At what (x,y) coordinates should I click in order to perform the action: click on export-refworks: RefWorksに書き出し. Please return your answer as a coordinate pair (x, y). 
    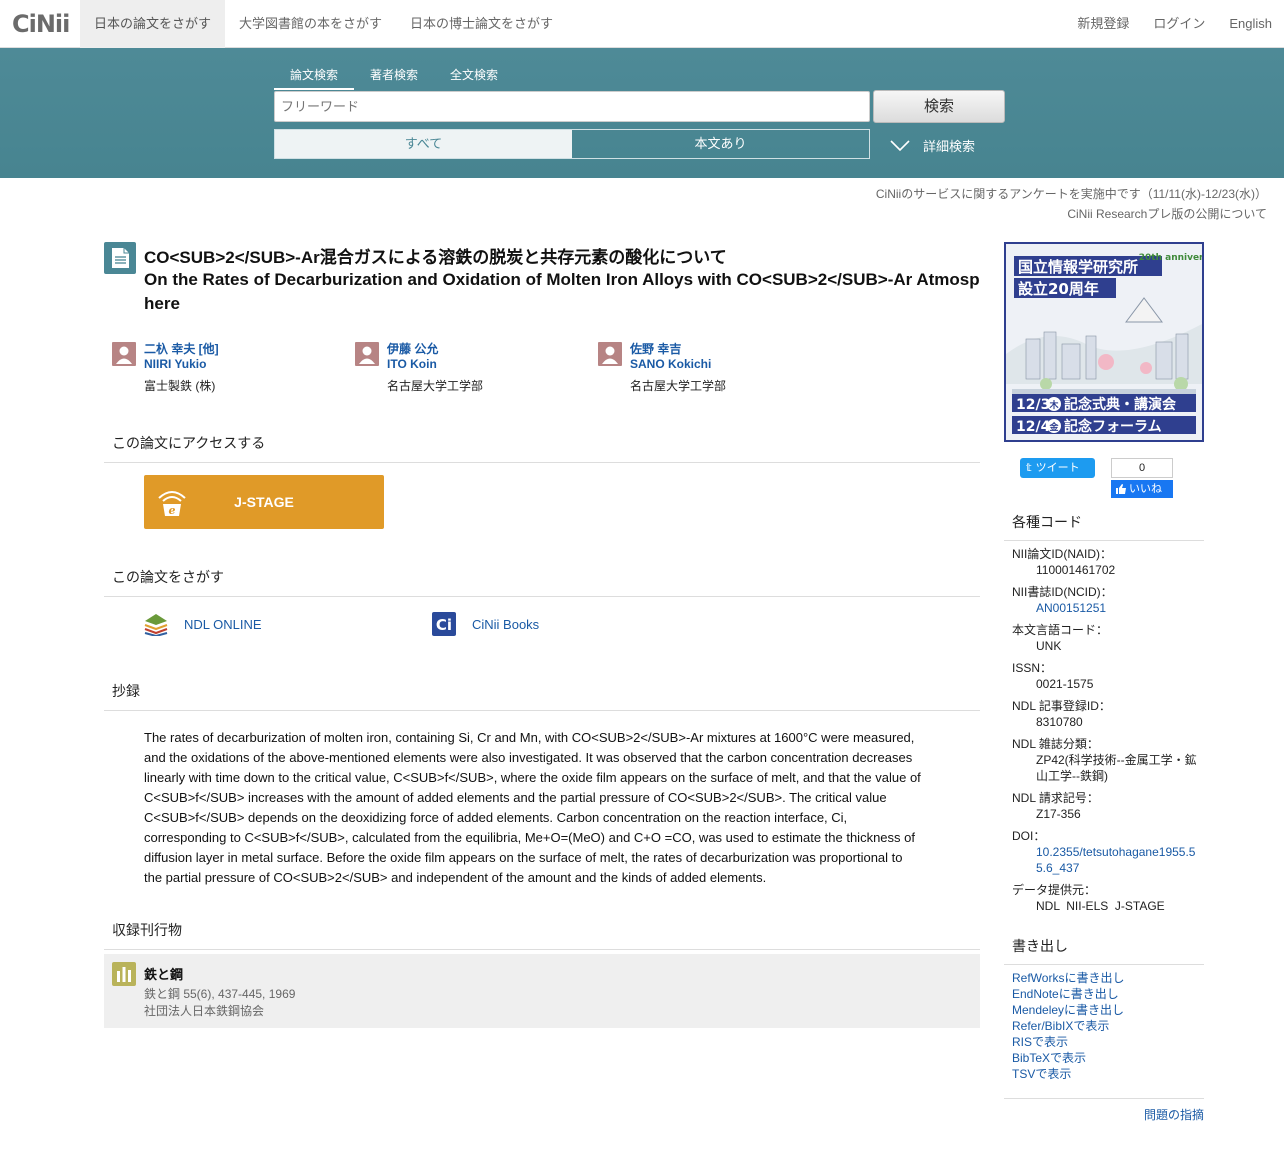
    Looking at the image, I should click on (1068, 978).